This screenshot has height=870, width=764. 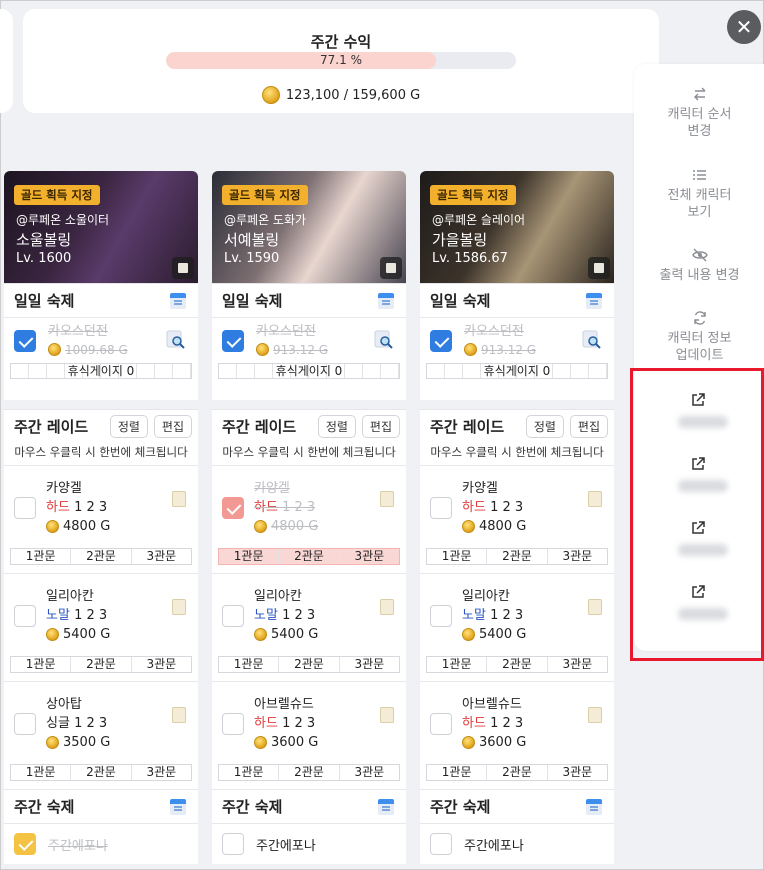 I want to click on side-item-reorder-characters: 캐릭터 순서 변경, so click(x=699, y=113).